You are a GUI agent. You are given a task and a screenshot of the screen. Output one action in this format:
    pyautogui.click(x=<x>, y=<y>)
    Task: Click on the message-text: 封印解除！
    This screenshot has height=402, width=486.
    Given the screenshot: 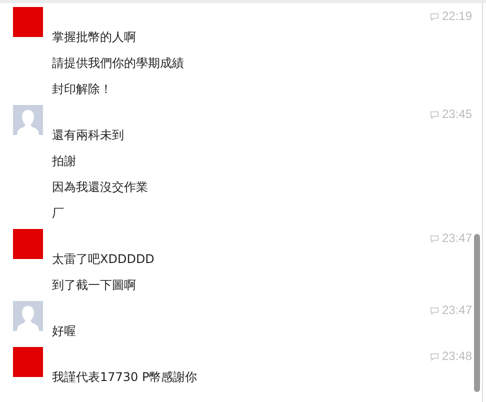 What is the action you would take?
    pyautogui.click(x=82, y=89)
    